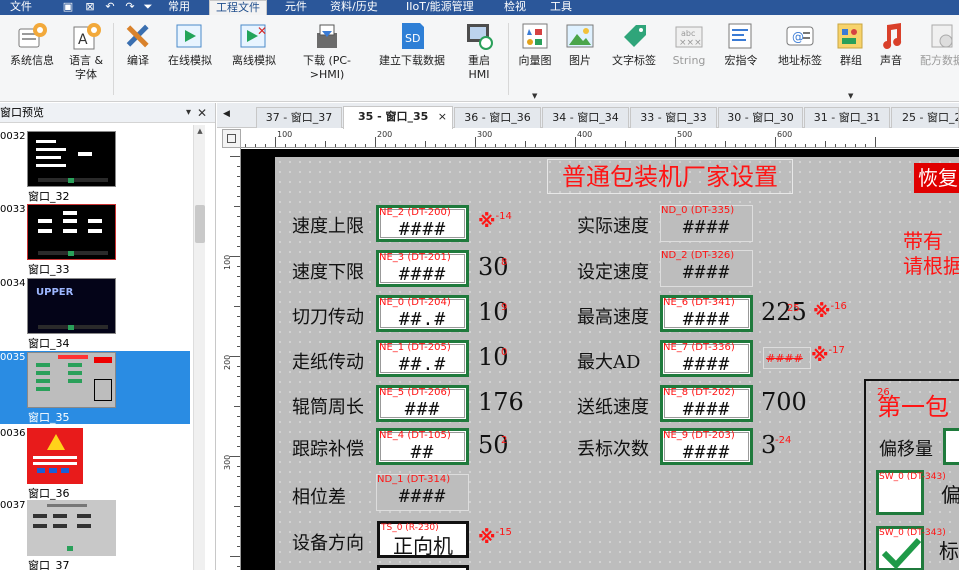 Image resolution: width=959 pixels, height=570 pixels. I want to click on numeric-input-ne4: NE_4 (DT-105) ##, so click(422, 446).